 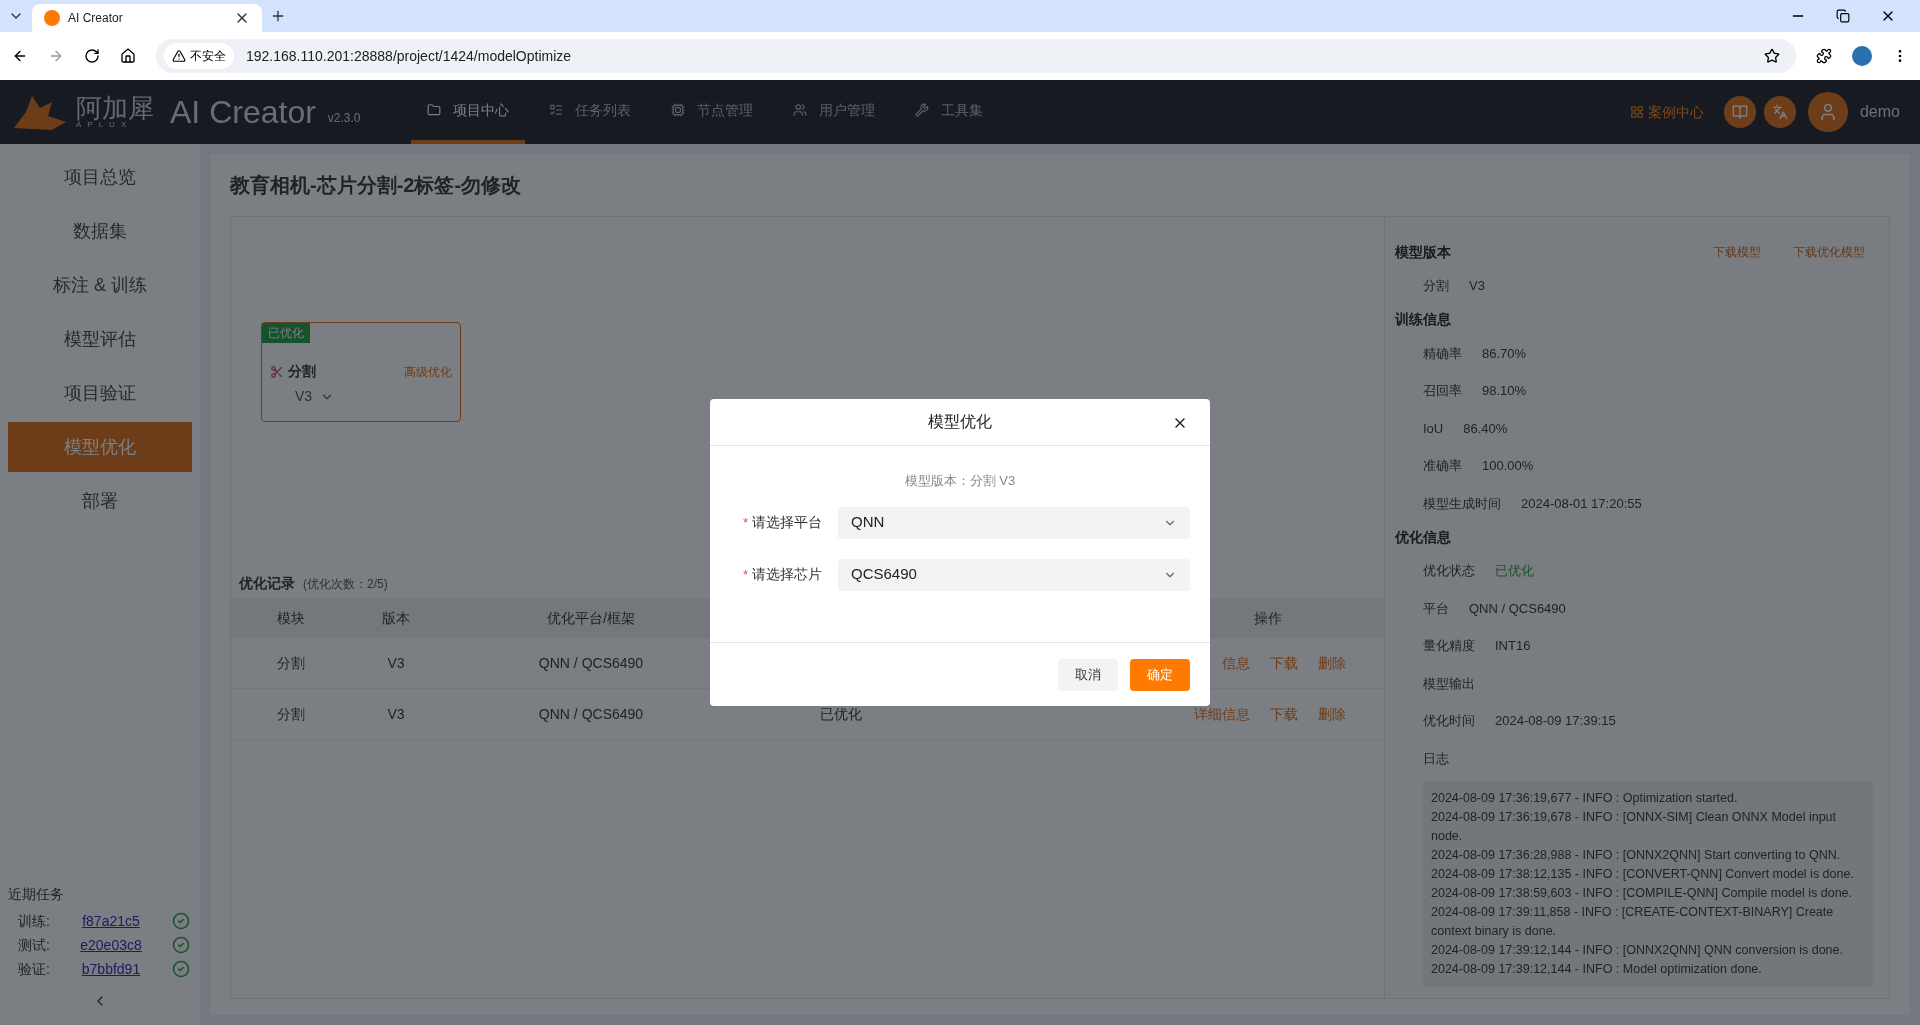 What do you see at coordinates (111, 969) in the screenshot?
I see `task-id-link: b7bbfd91` at bounding box center [111, 969].